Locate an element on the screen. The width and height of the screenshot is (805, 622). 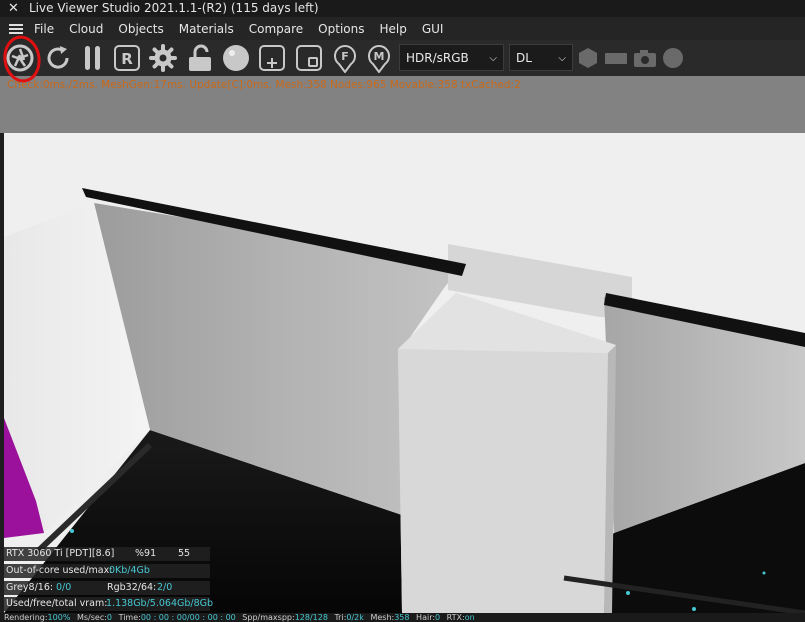
tri-label: Tri: is located at coordinates (340, 617).